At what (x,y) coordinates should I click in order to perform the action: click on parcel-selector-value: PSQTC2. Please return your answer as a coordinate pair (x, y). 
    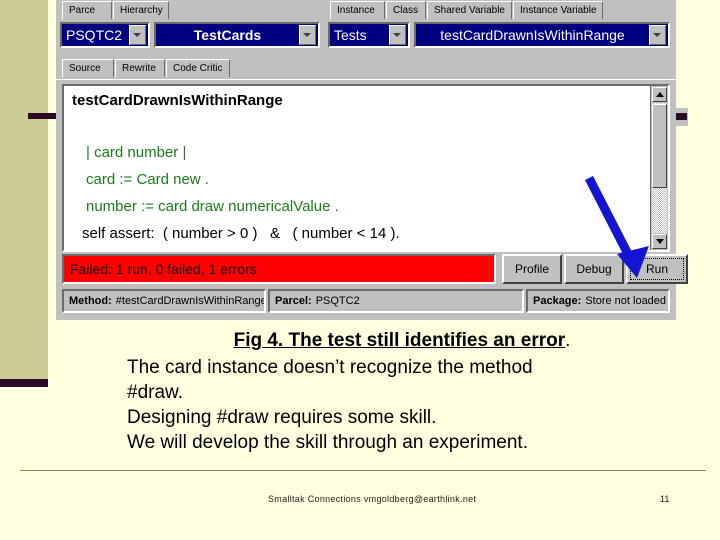
    Looking at the image, I should click on (94, 35).